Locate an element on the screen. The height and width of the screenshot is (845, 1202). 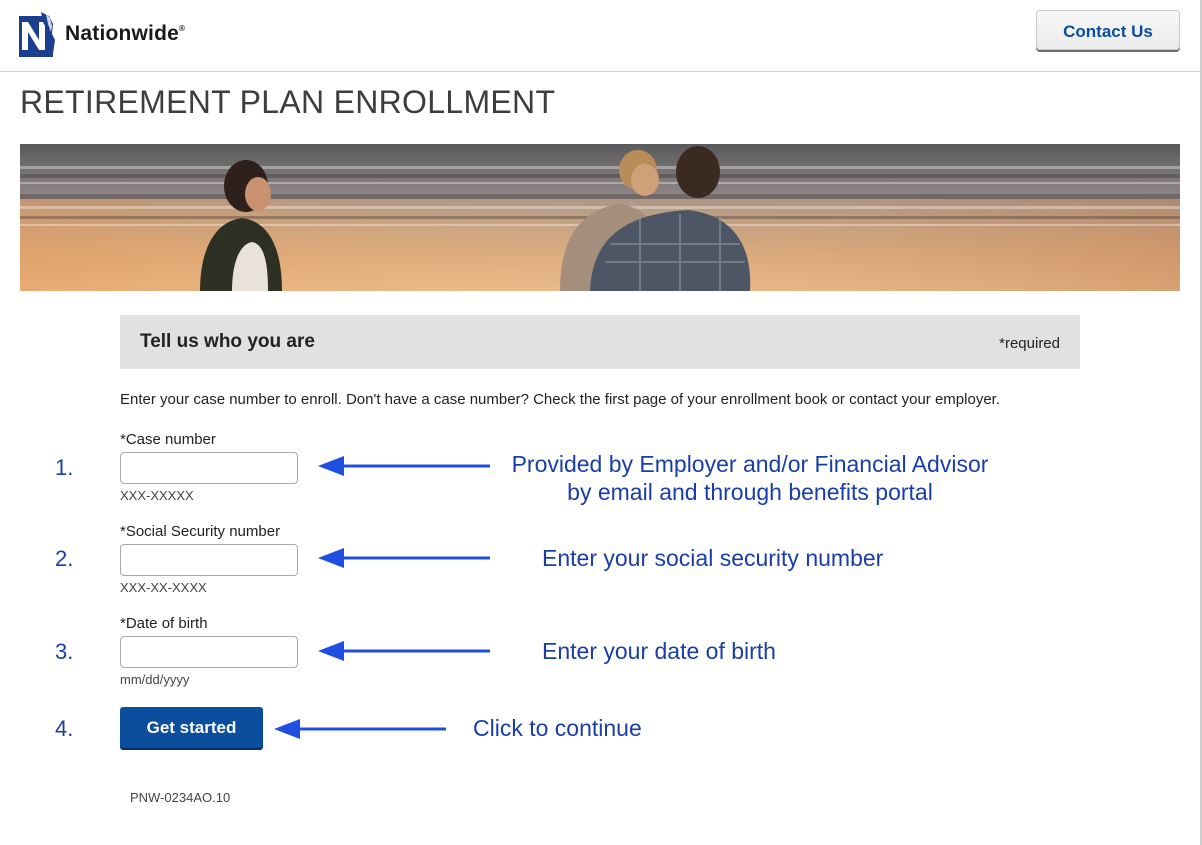
get-started-button: Get started is located at coordinates (191, 727).